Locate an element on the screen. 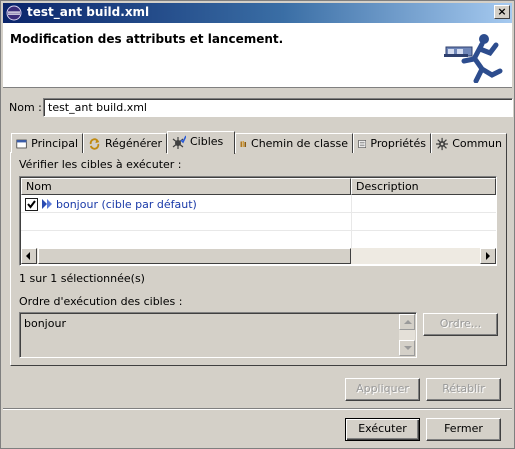  chevron-down-icon is located at coordinates (408, 348).